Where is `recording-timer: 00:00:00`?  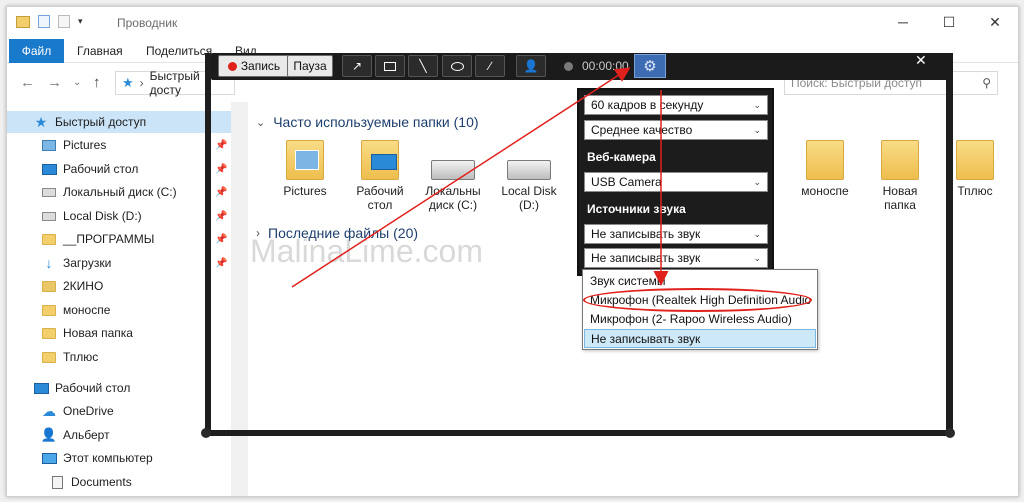 recording-timer: 00:00:00 is located at coordinates (596, 66).